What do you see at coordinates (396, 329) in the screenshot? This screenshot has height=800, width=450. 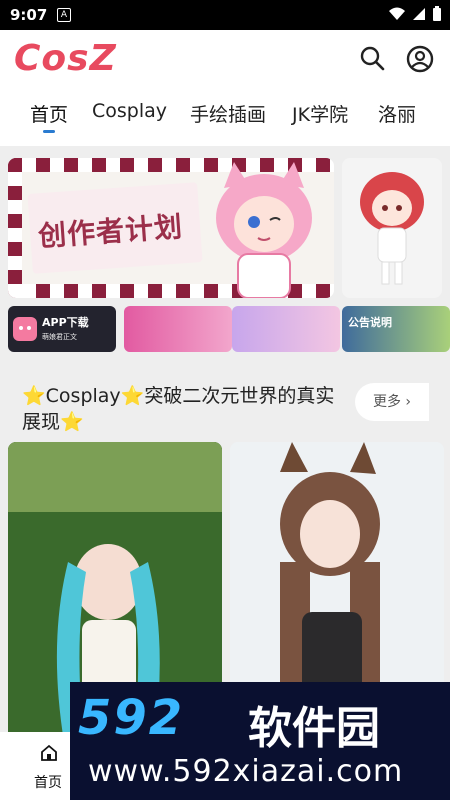 I see `announcement-thumb: 公告说明` at bounding box center [396, 329].